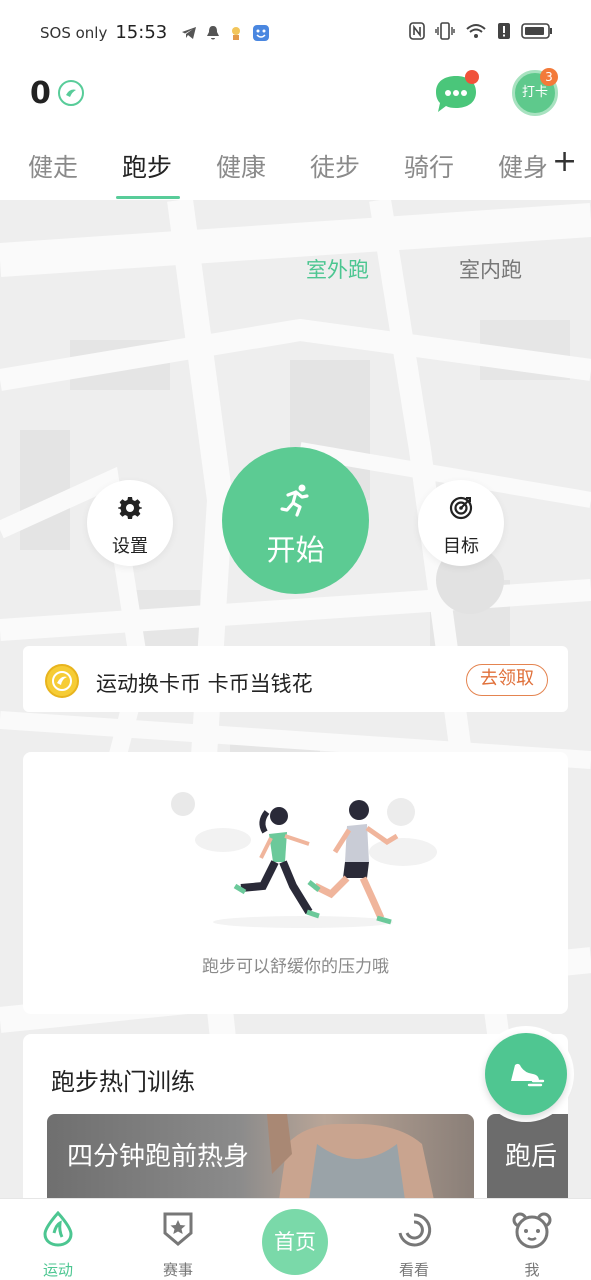 This screenshot has height=1280, width=591. Describe the element at coordinates (130, 523) in the screenshot. I see `settings-button: 设置` at that location.